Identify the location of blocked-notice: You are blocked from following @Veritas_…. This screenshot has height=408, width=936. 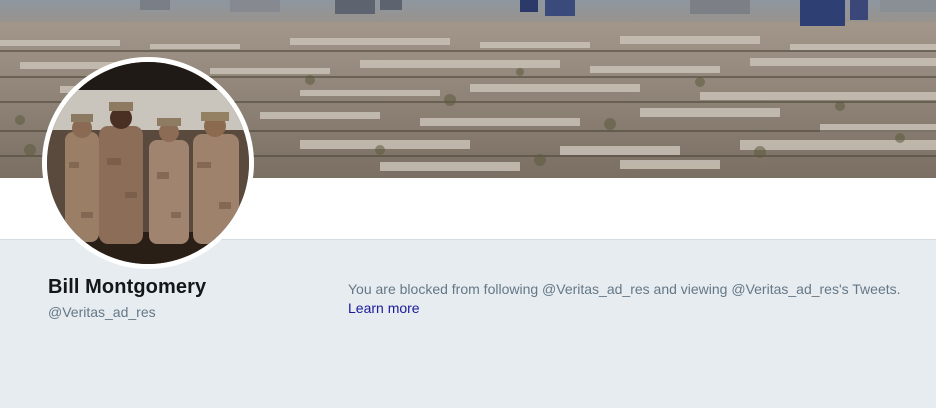
(633, 299).